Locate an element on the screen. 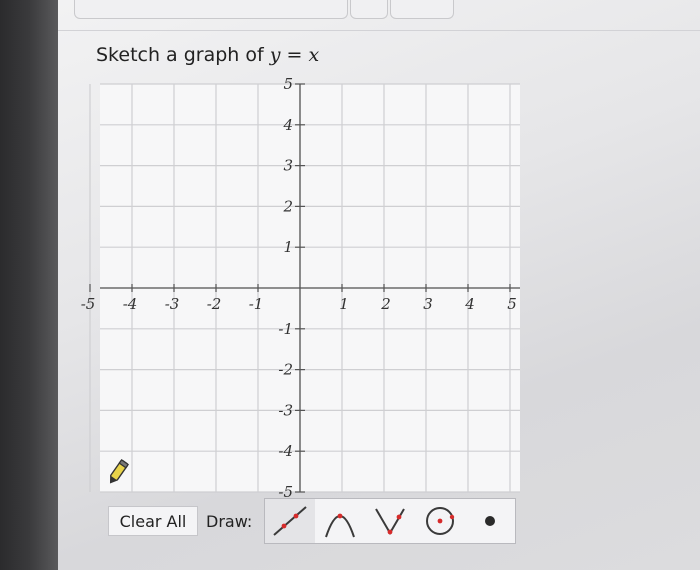 The image size is (700, 570). draw-tools is located at coordinates (390, 521).